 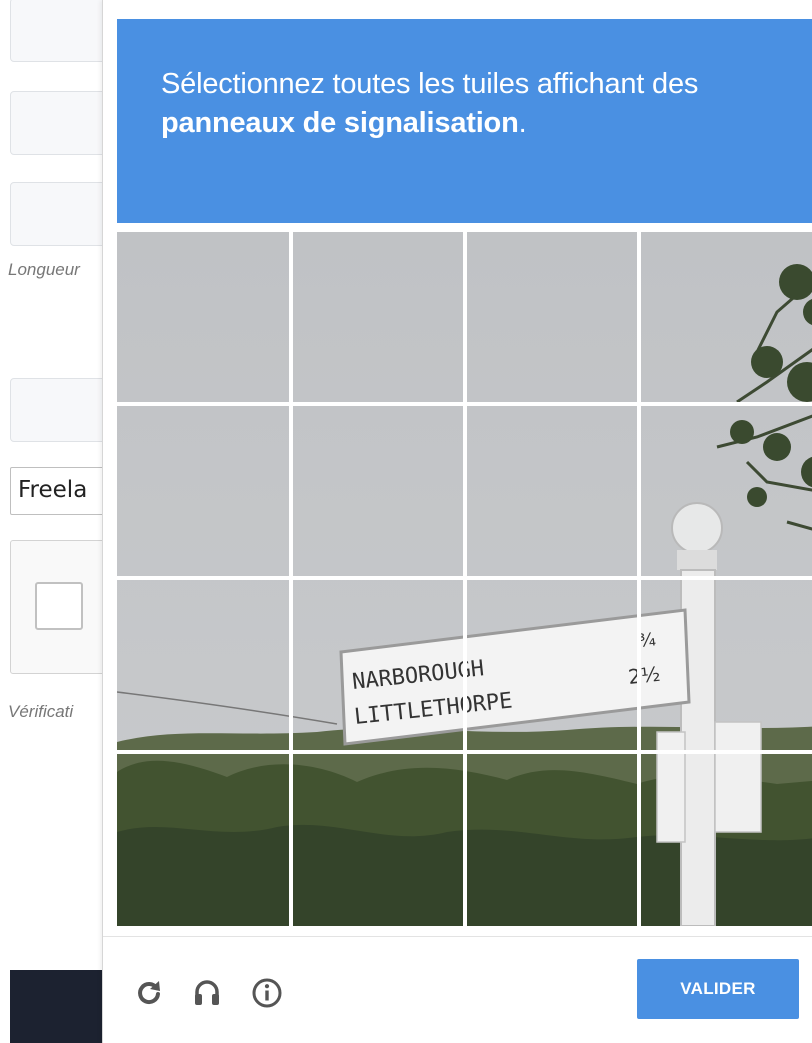 I want to click on recaptcha-widget, so click(x=57, y=607).